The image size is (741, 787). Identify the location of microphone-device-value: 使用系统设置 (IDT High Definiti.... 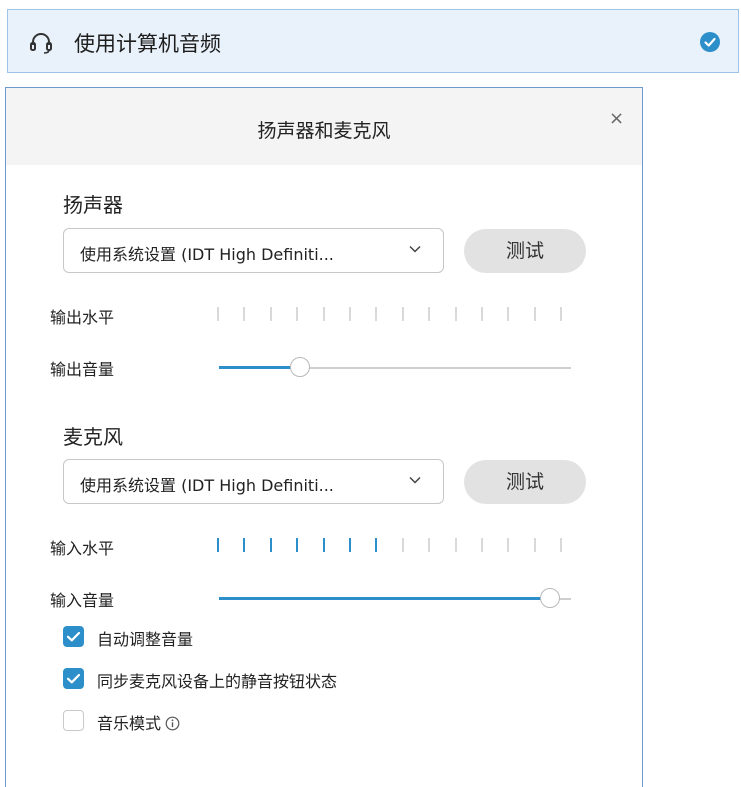
(207, 485).